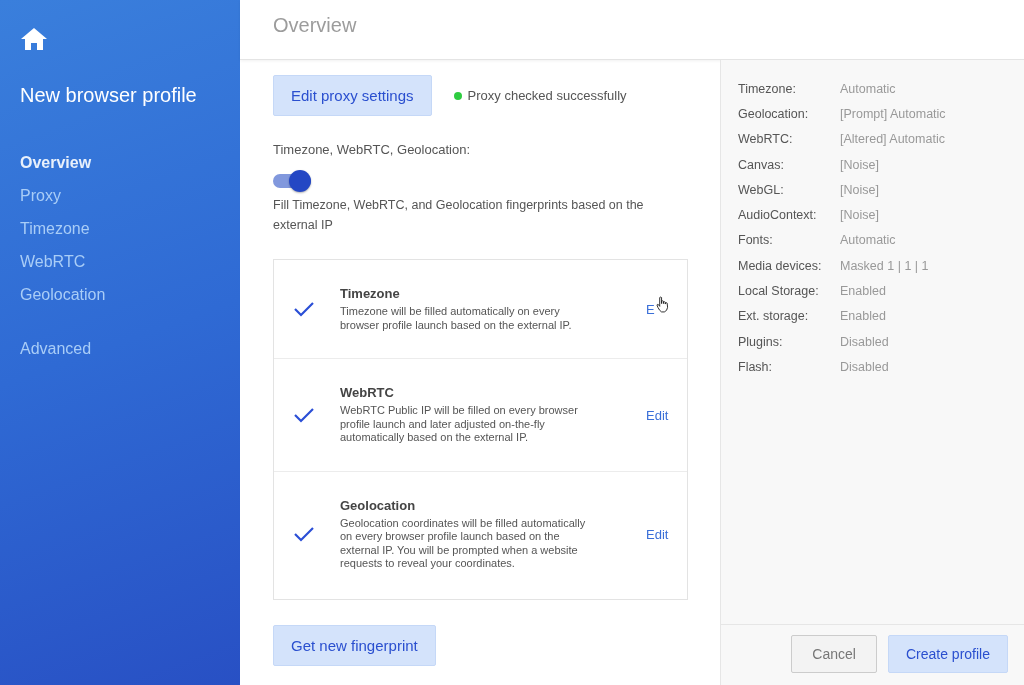 The height and width of the screenshot is (685, 1024). Describe the element at coordinates (109, 95) in the screenshot. I see `sidebar-title: New browser profile` at that location.